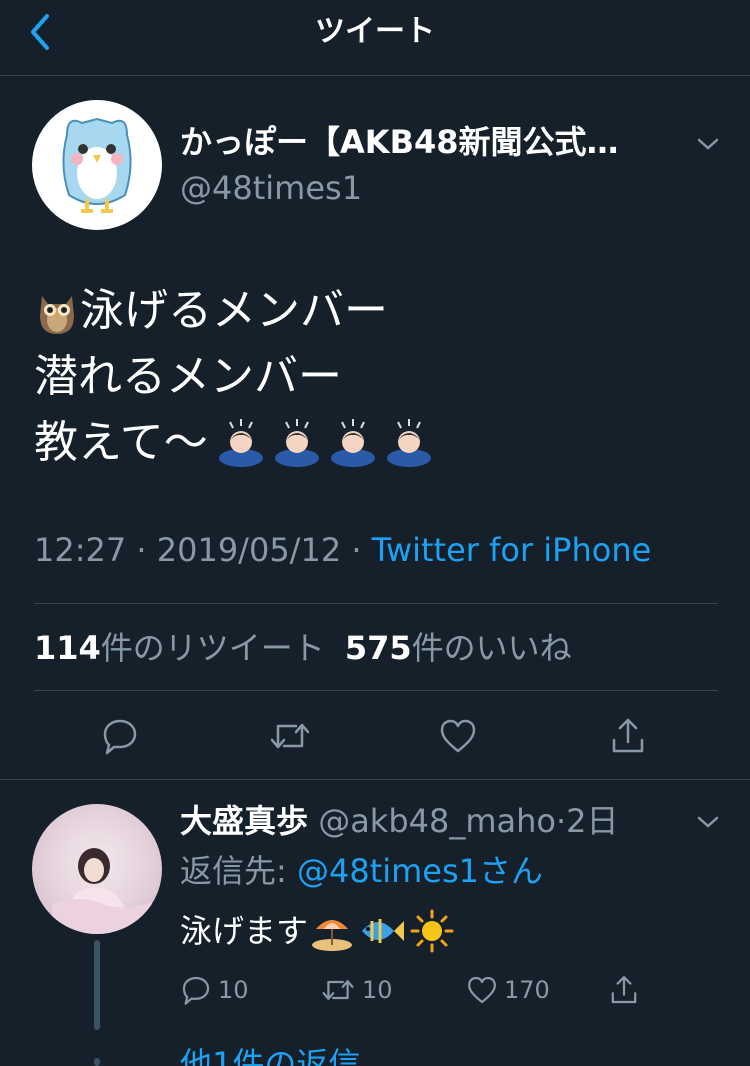 The image size is (750, 1066). I want to click on reply-time: 2日, so click(592, 821).